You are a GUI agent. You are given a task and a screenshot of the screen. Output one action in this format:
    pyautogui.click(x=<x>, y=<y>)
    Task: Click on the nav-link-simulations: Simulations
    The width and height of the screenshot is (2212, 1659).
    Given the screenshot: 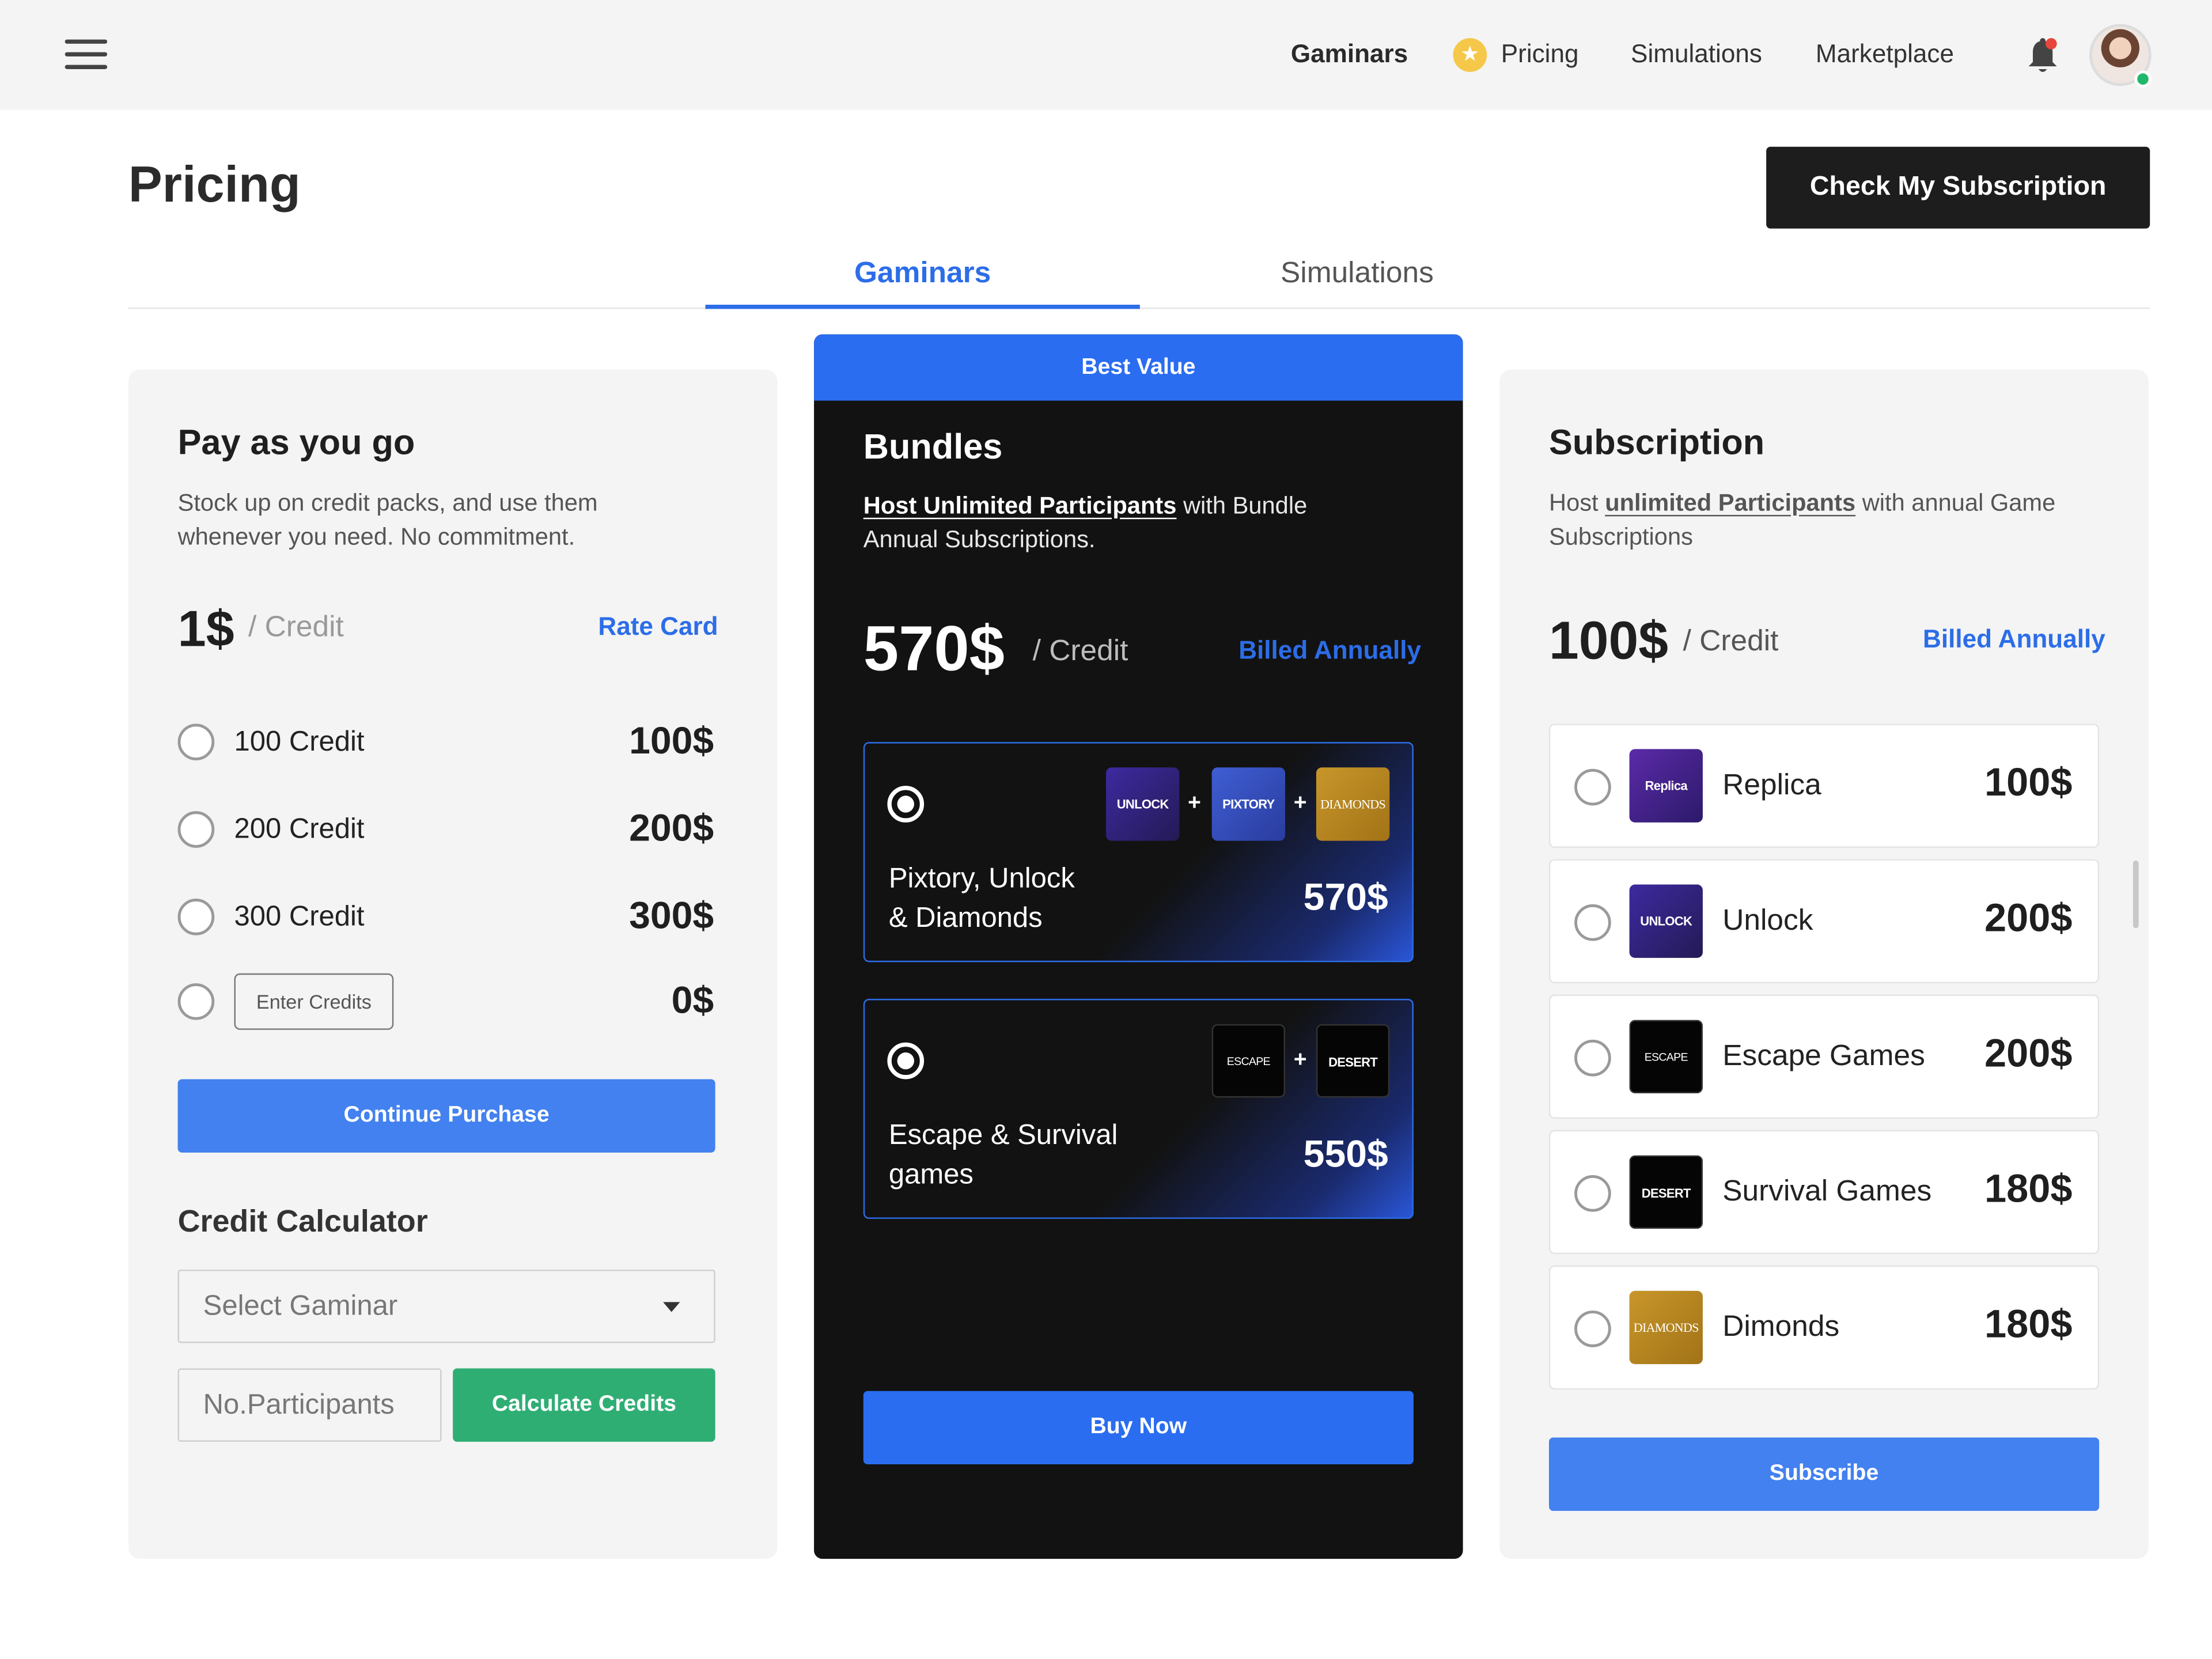 What is the action you would take?
    pyautogui.click(x=1696, y=54)
    